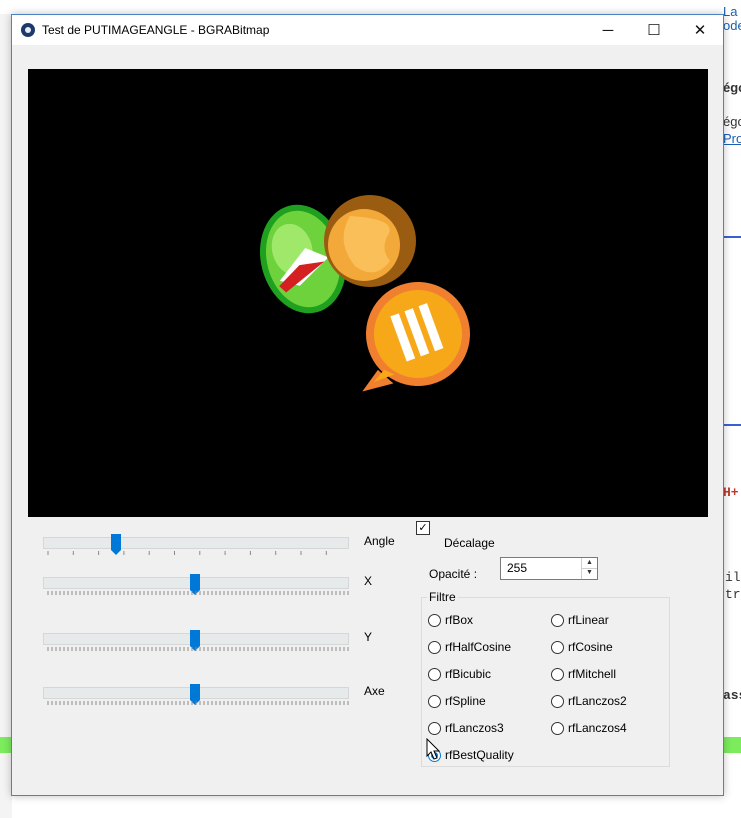 The height and width of the screenshot is (818, 741). Describe the element at coordinates (442, 597) in the screenshot. I see `filter-group-title: Filtre` at that location.